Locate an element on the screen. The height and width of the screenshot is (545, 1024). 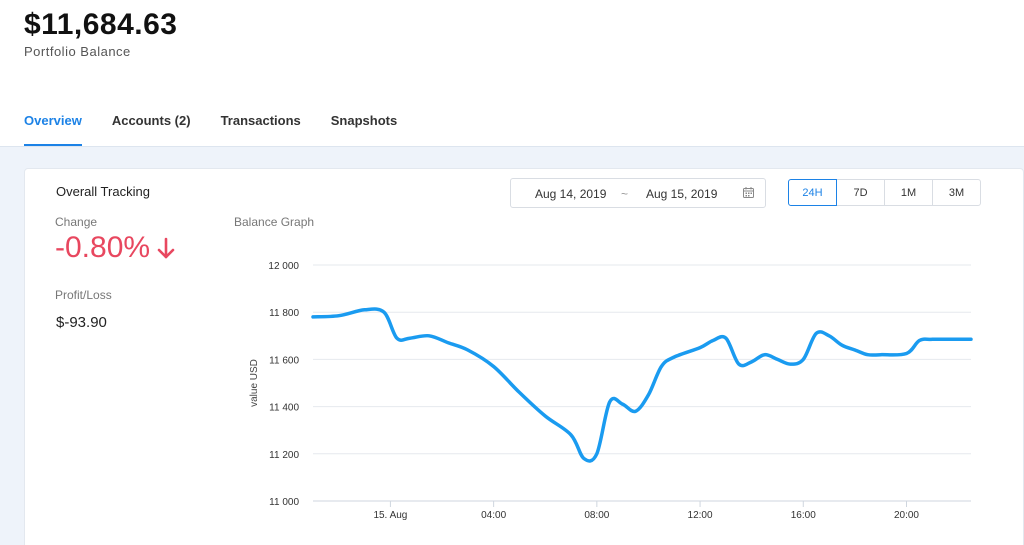
y-tick-label: 11 400 is located at coordinates (284, 408).